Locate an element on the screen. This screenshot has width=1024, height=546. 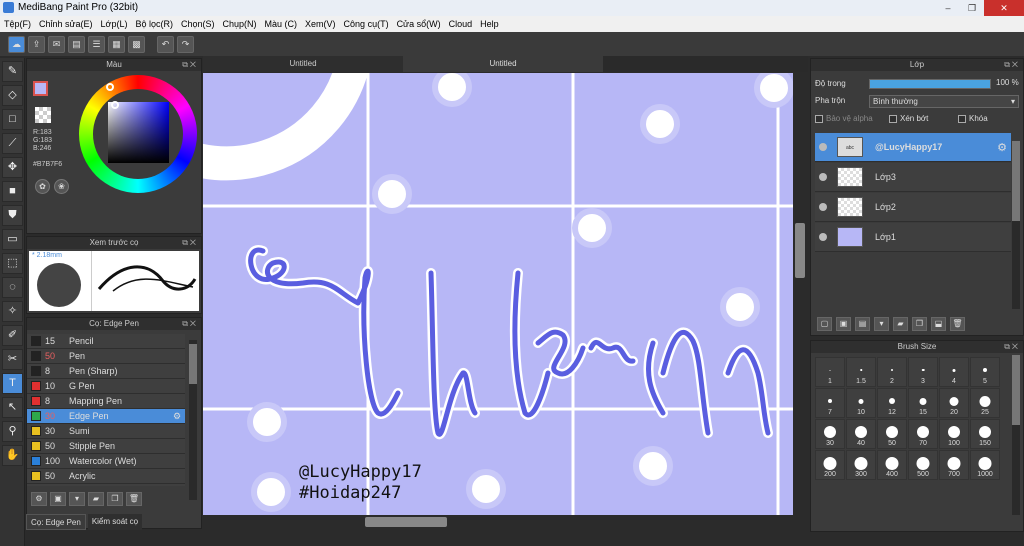
brush-row: 100 Watercolor (Wet) is located at coordinates (106, 461).